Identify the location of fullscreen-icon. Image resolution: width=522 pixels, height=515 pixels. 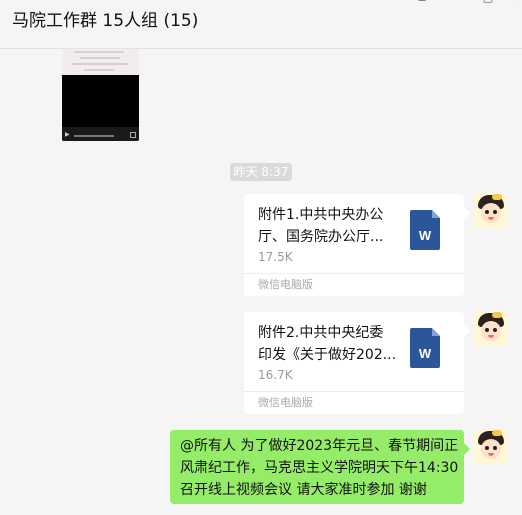
(133, 135).